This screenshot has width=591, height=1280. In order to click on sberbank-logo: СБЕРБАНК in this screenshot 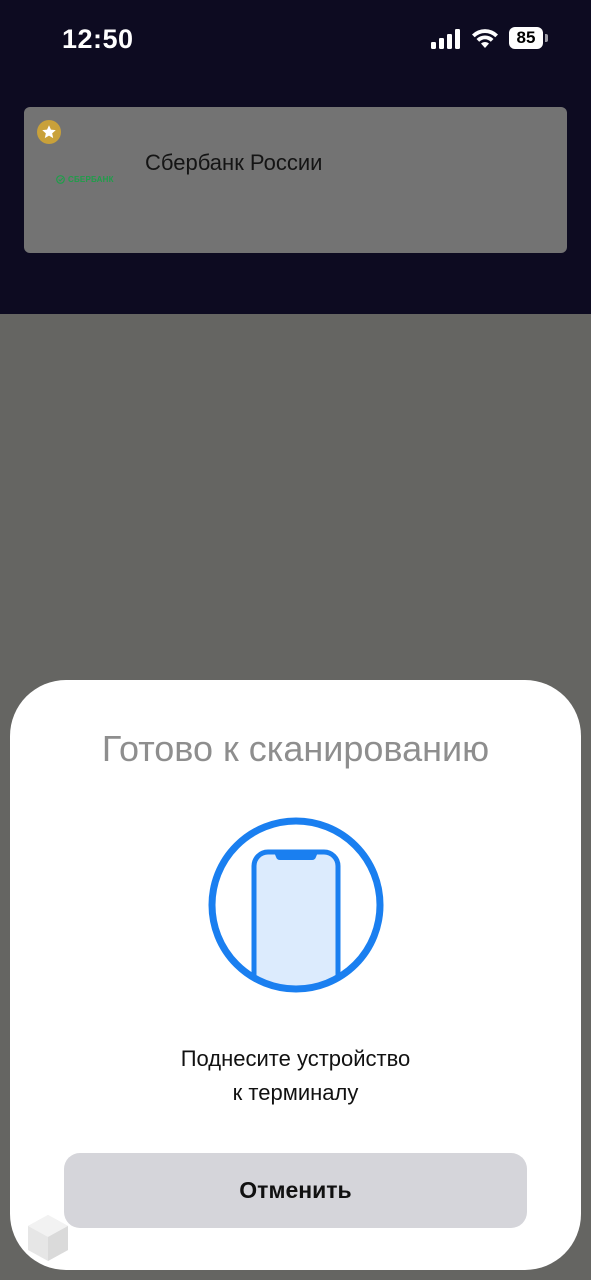, I will do `click(85, 179)`.